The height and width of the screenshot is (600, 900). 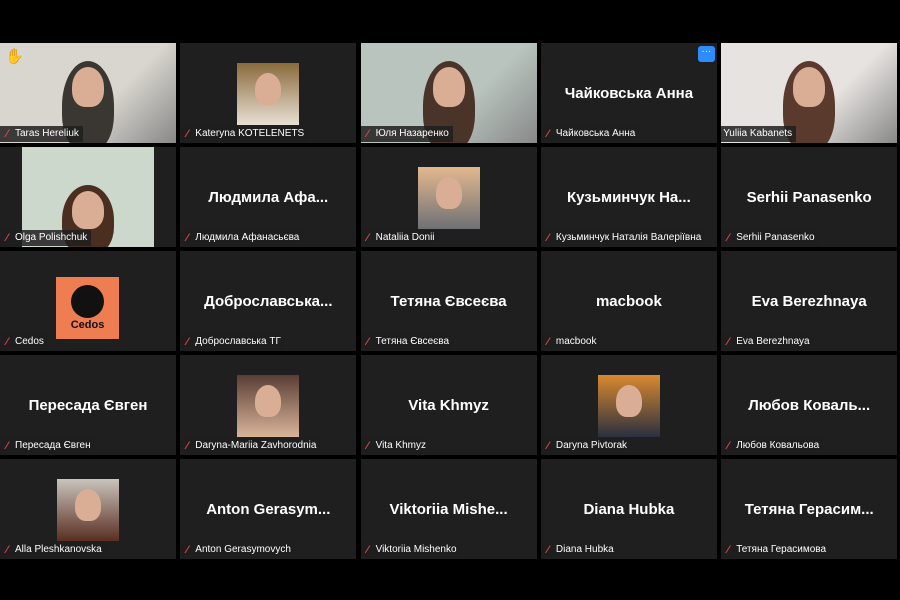 I want to click on participant-tile: Eva Berezhnaya ⁄ Eva Berezhnaya, so click(x=809, y=301).